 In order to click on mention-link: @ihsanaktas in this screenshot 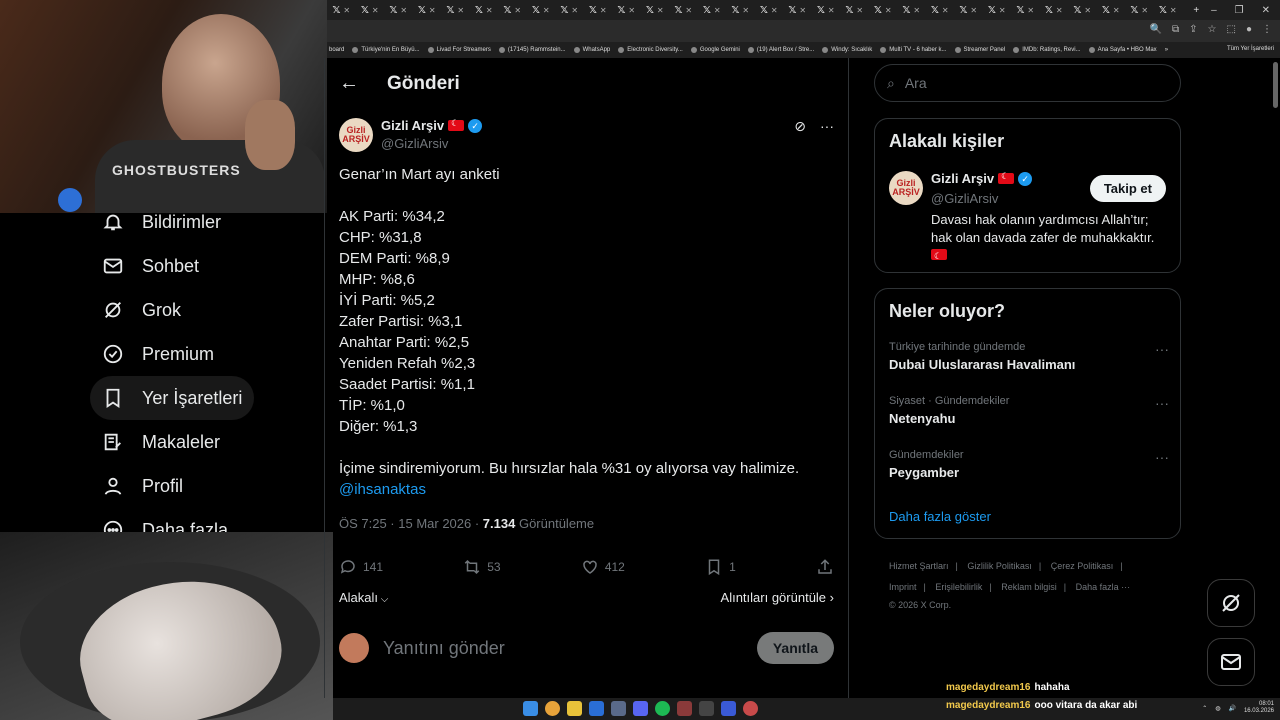, I will do `click(589, 489)`.